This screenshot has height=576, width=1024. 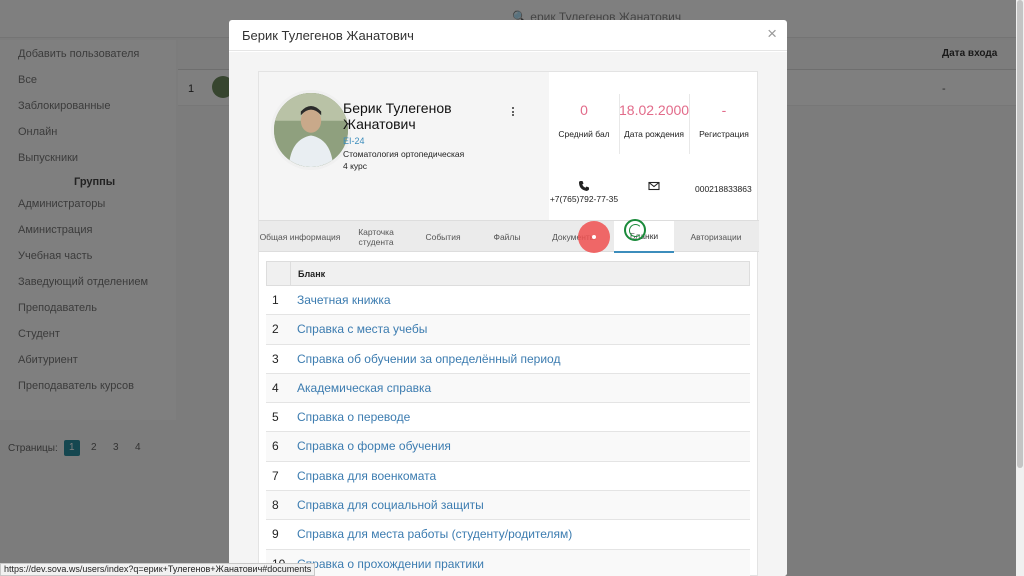 I want to click on tab-student-card: Карточка студента, so click(x=376, y=237).